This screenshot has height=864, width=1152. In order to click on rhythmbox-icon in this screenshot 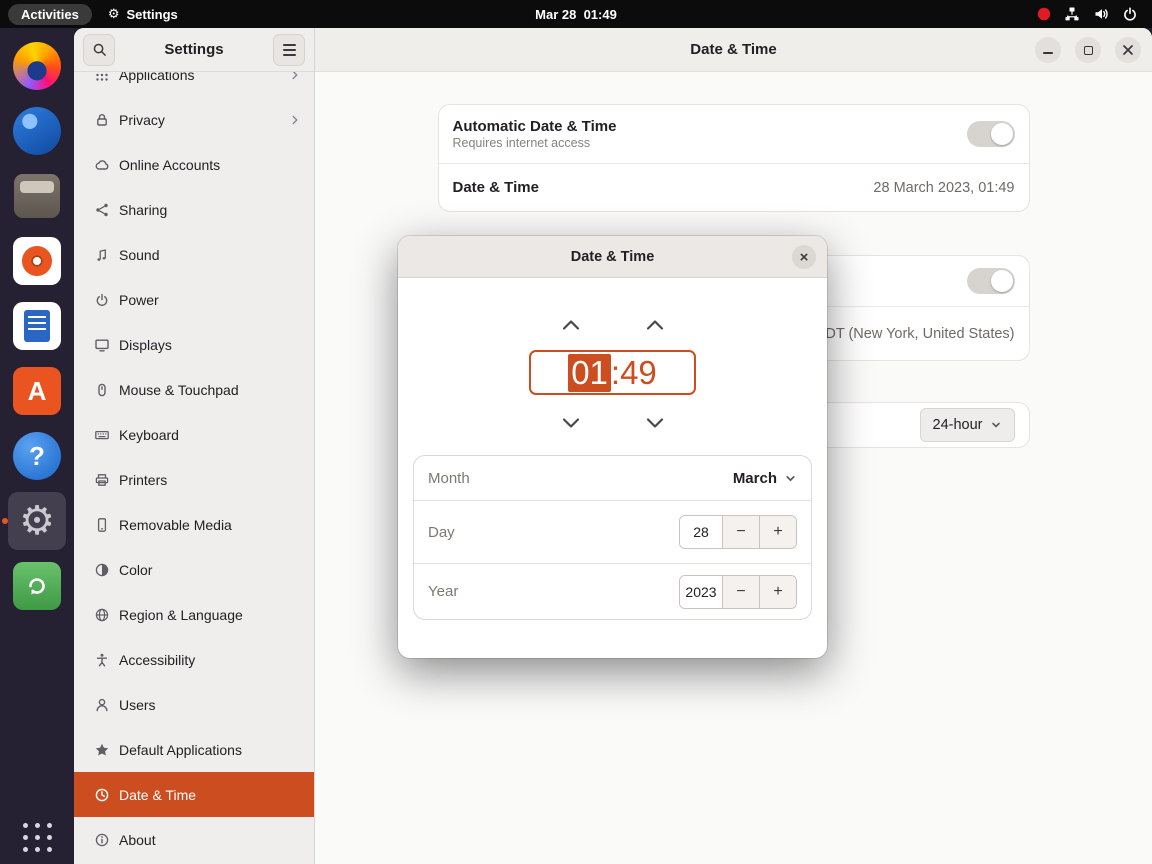, I will do `click(37, 261)`.